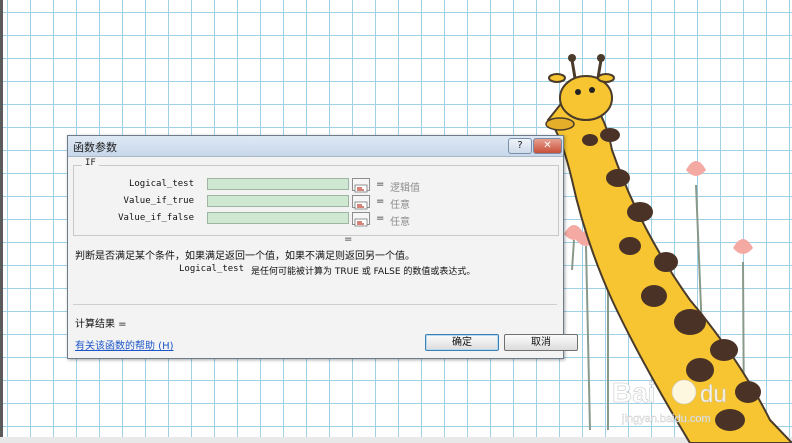 The width and height of the screenshot is (792, 443). I want to click on function-description: 判断是否满足某个条件，如果满足返回一个值，如果不满足则返回另一个值。, so click(245, 256).